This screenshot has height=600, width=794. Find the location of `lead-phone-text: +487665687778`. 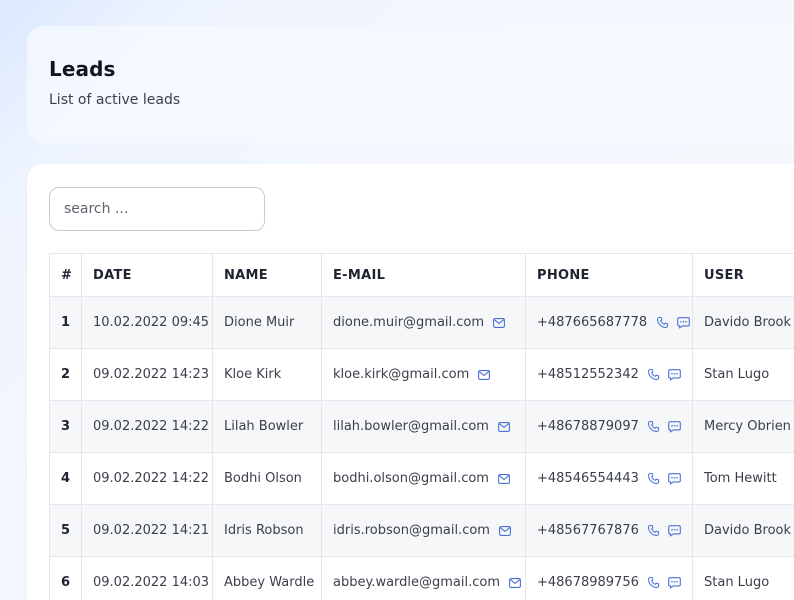

lead-phone-text: +487665687778 is located at coordinates (592, 322).